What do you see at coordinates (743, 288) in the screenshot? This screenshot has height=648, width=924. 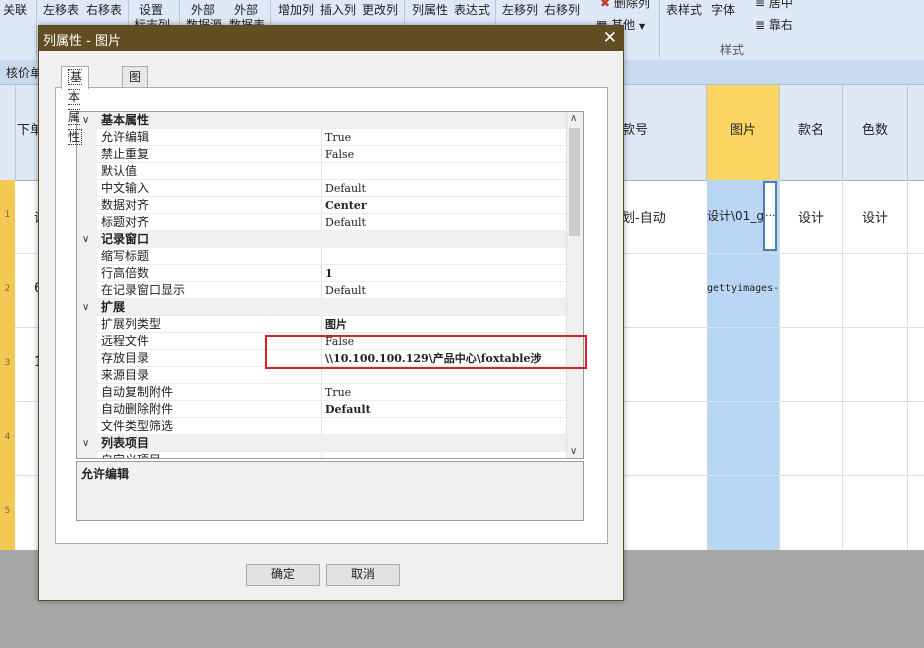 I see `table-cell-image-path: gettyimages-` at bounding box center [743, 288].